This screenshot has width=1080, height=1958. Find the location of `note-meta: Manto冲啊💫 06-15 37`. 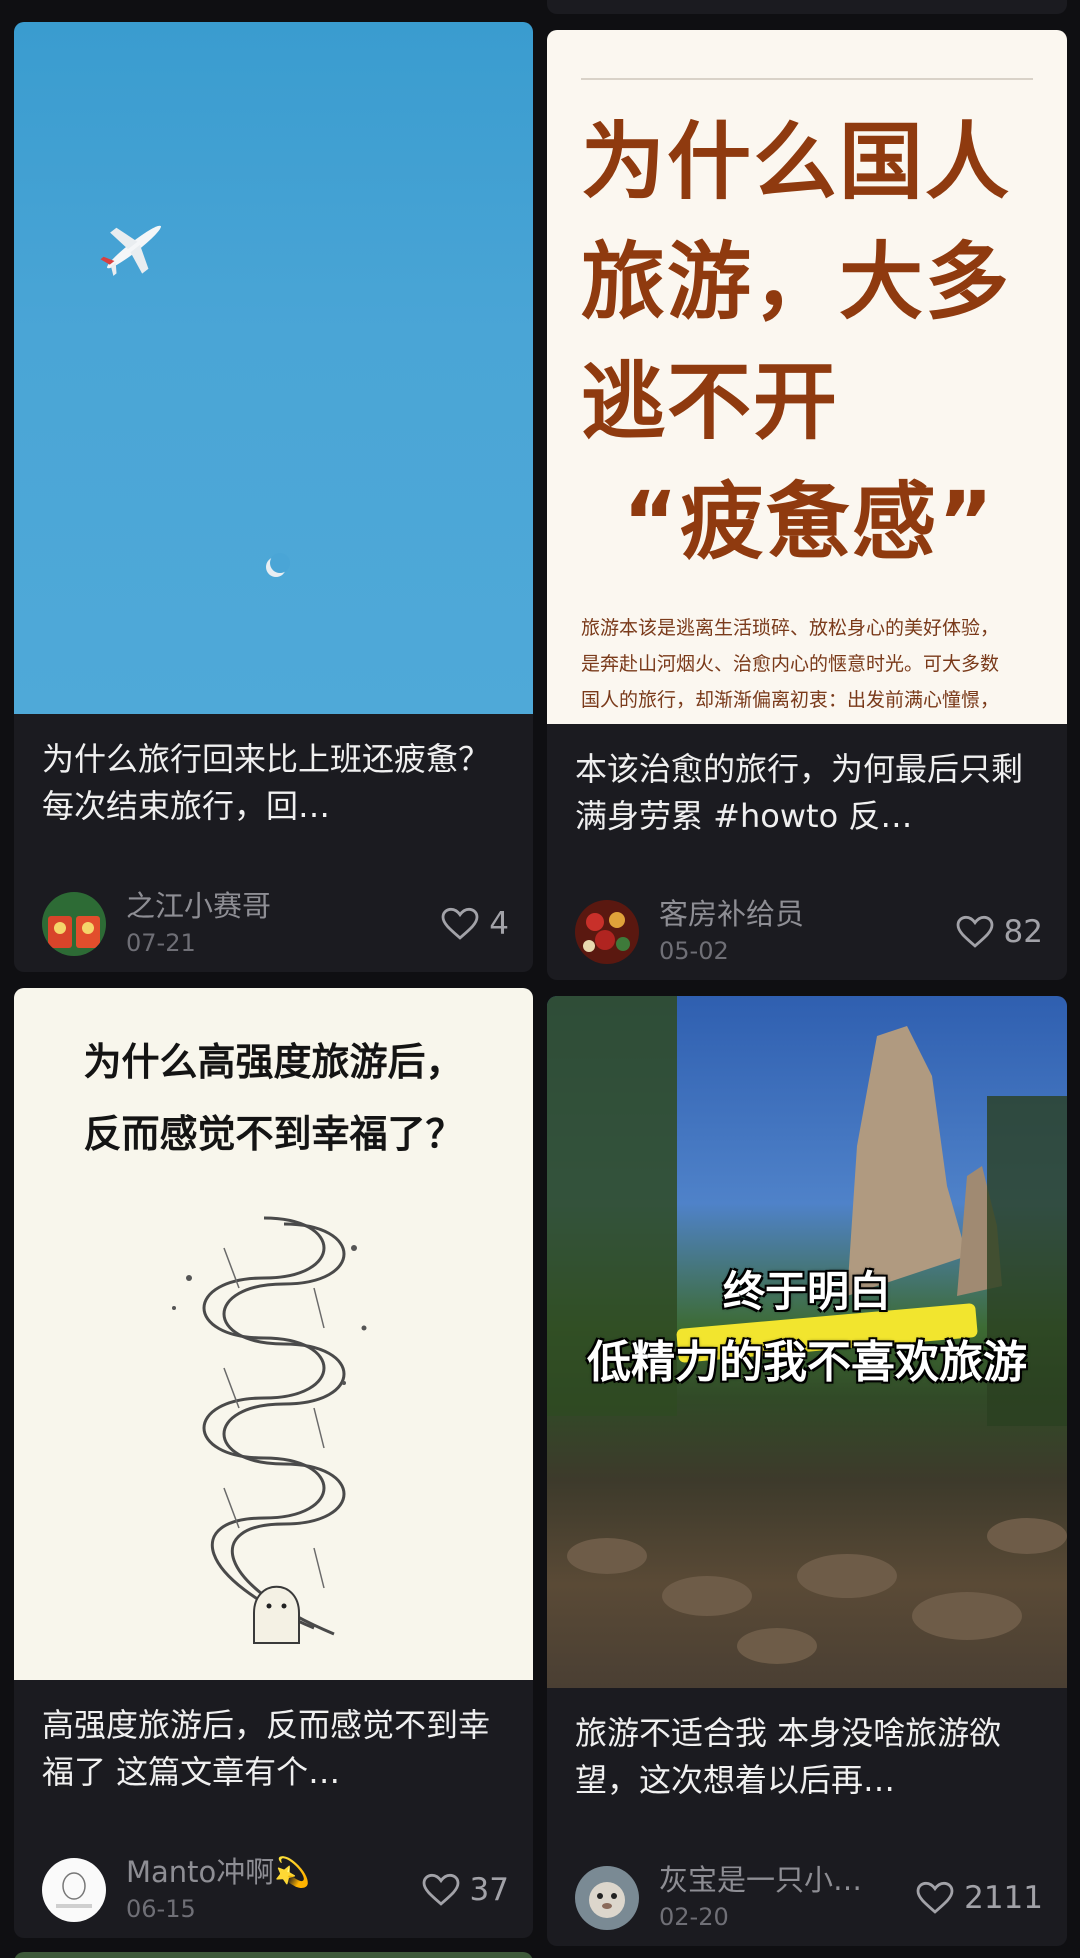

note-meta: Manto冲啊💫 06-15 37 is located at coordinates (275, 1889).